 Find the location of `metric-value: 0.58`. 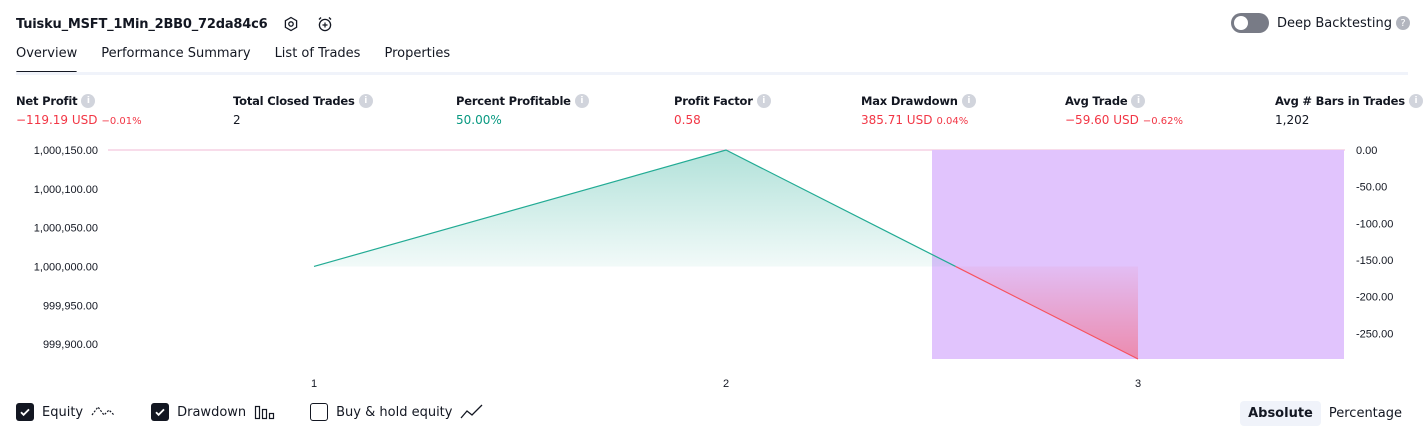

metric-value: 0.58 is located at coordinates (687, 120).